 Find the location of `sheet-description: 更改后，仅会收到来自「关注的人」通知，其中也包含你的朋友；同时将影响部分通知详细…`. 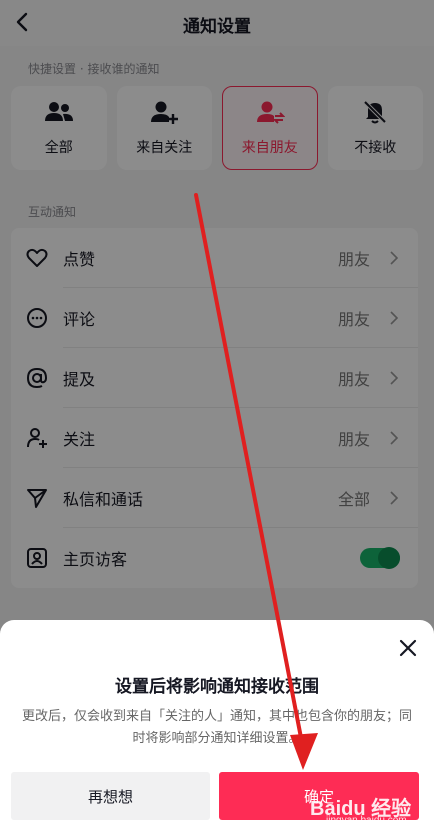

sheet-description: 更改后，仅会收到来自「关注的人」通知，其中也包含你的朋友；同时将影响部分通知详细… is located at coordinates (216, 727).